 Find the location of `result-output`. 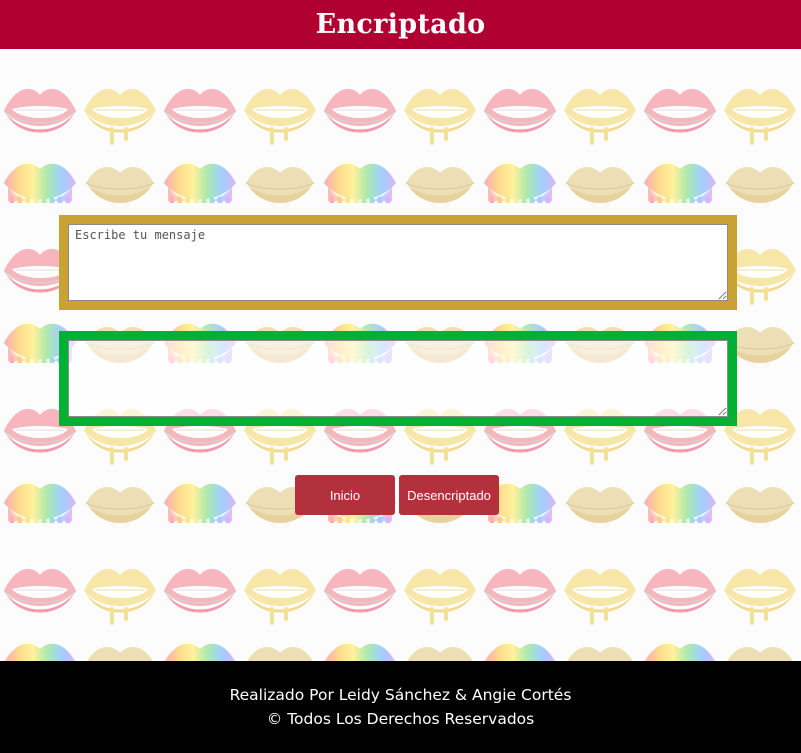

result-output is located at coordinates (398, 378).